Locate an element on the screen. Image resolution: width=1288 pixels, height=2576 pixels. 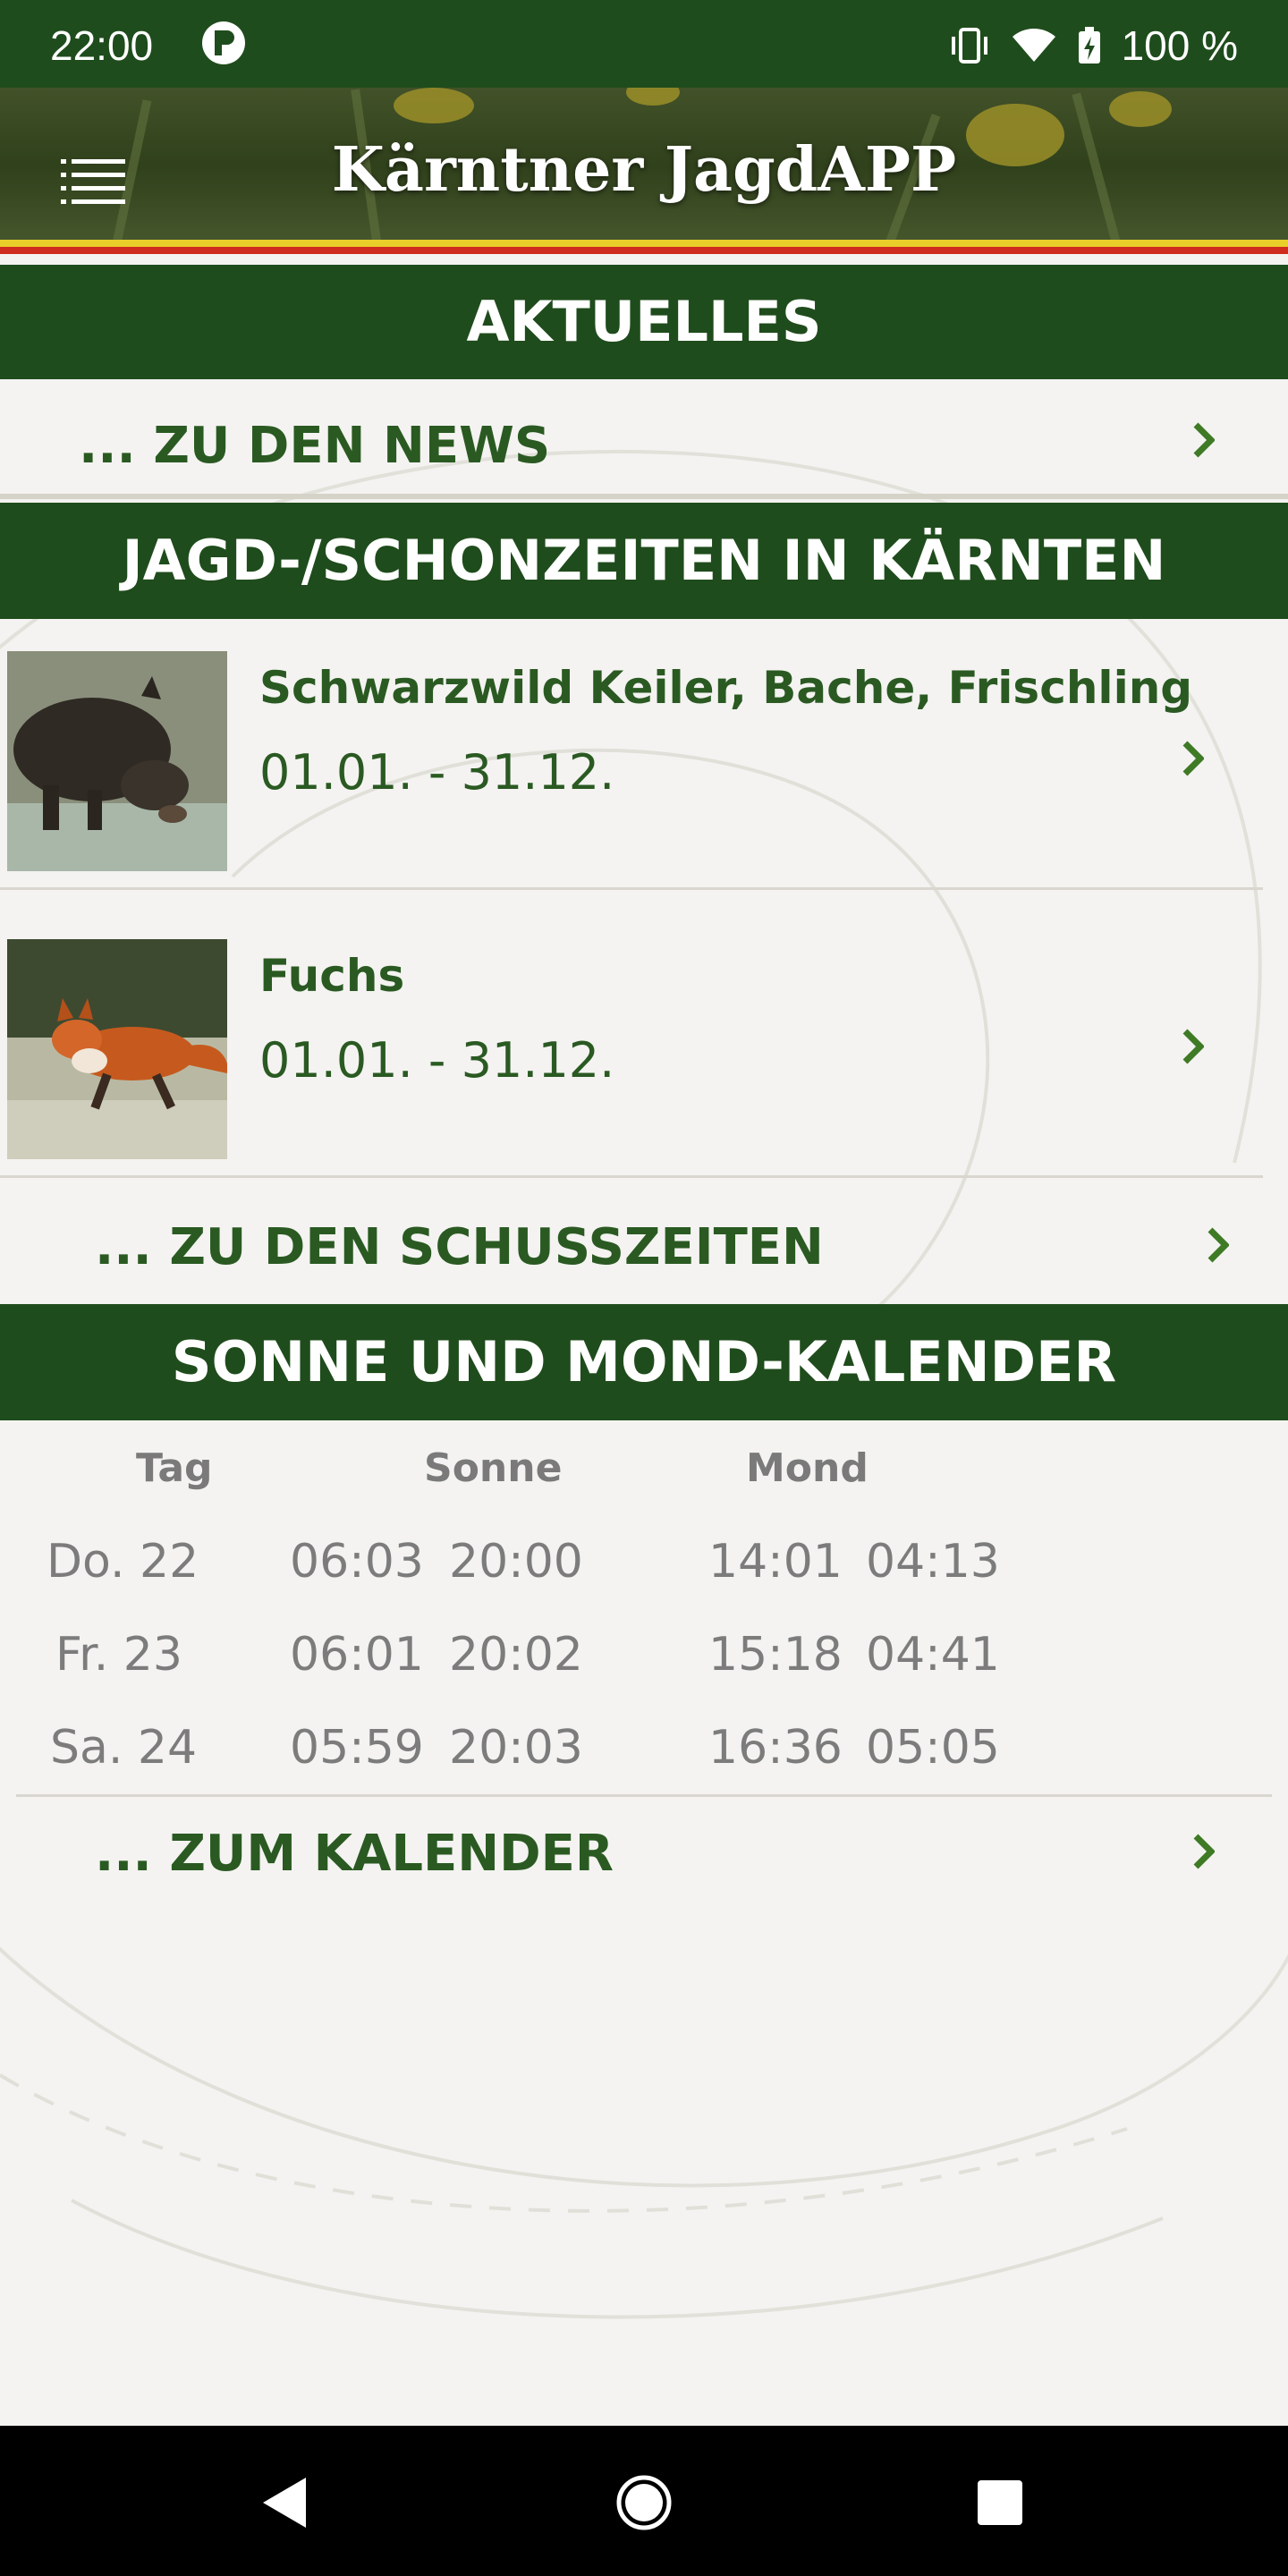
section-kalender-title: SONNE UND MOND-KALENDER is located at coordinates (644, 1361).